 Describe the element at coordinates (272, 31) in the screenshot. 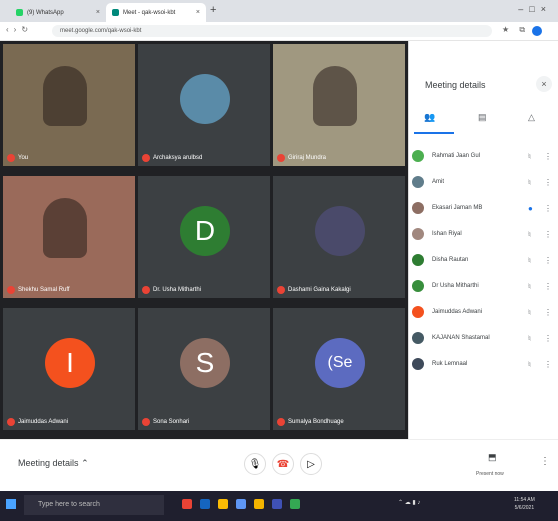

I see `address-bar: meet.google.com/qak-wsoi-kbt` at that location.